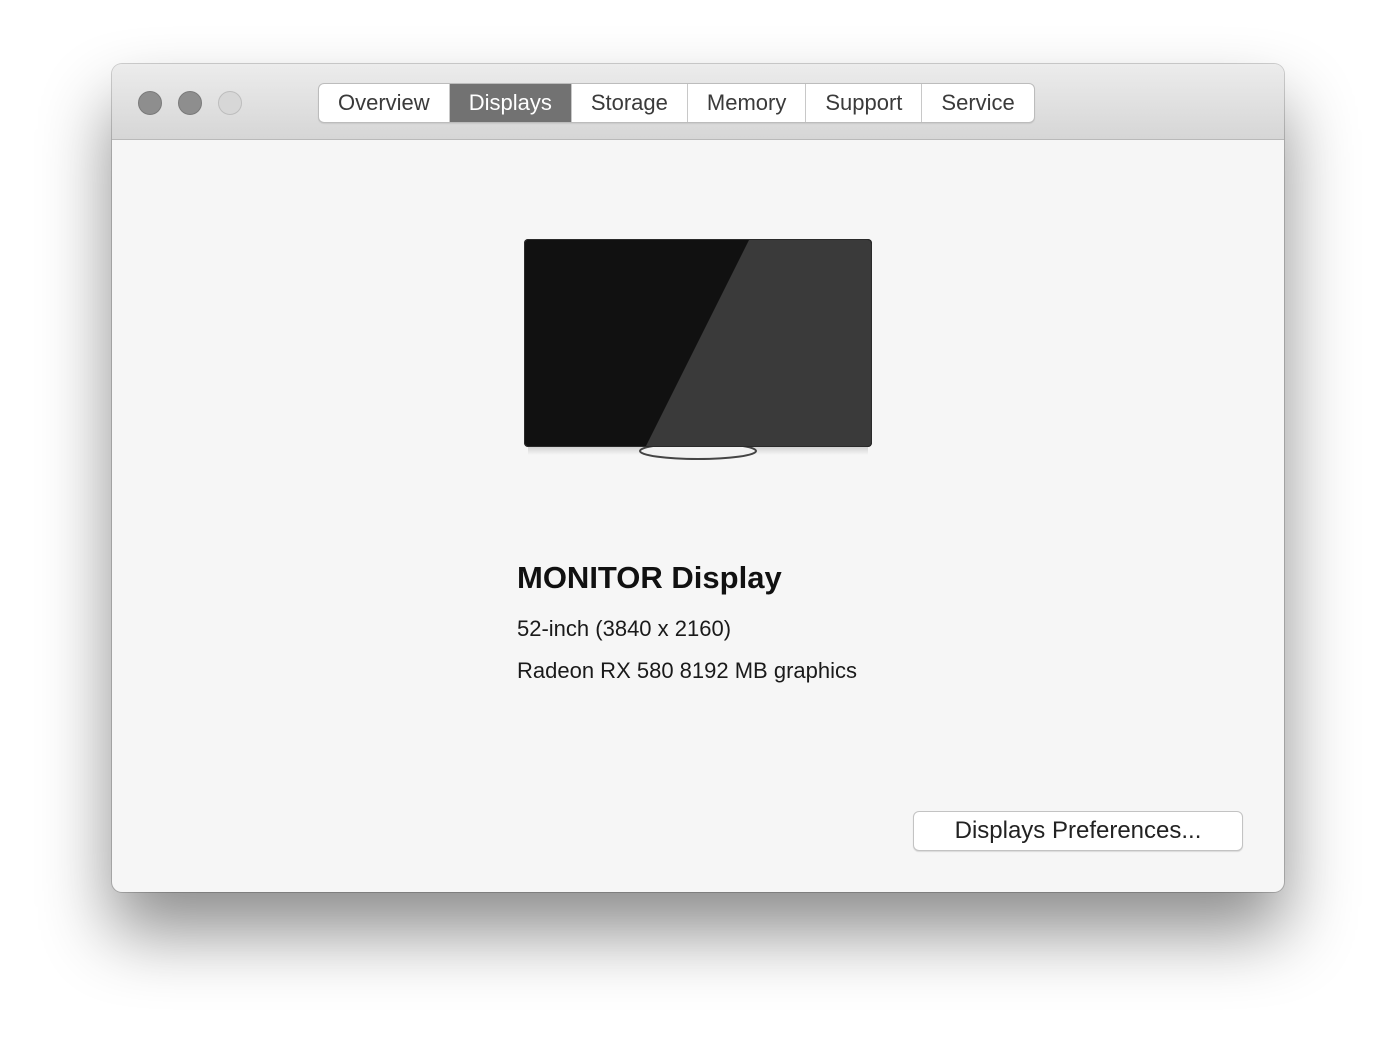 The image size is (1396, 1052). What do you see at coordinates (150, 103) in the screenshot?
I see `close-window-button` at bounding box center [150, 103].